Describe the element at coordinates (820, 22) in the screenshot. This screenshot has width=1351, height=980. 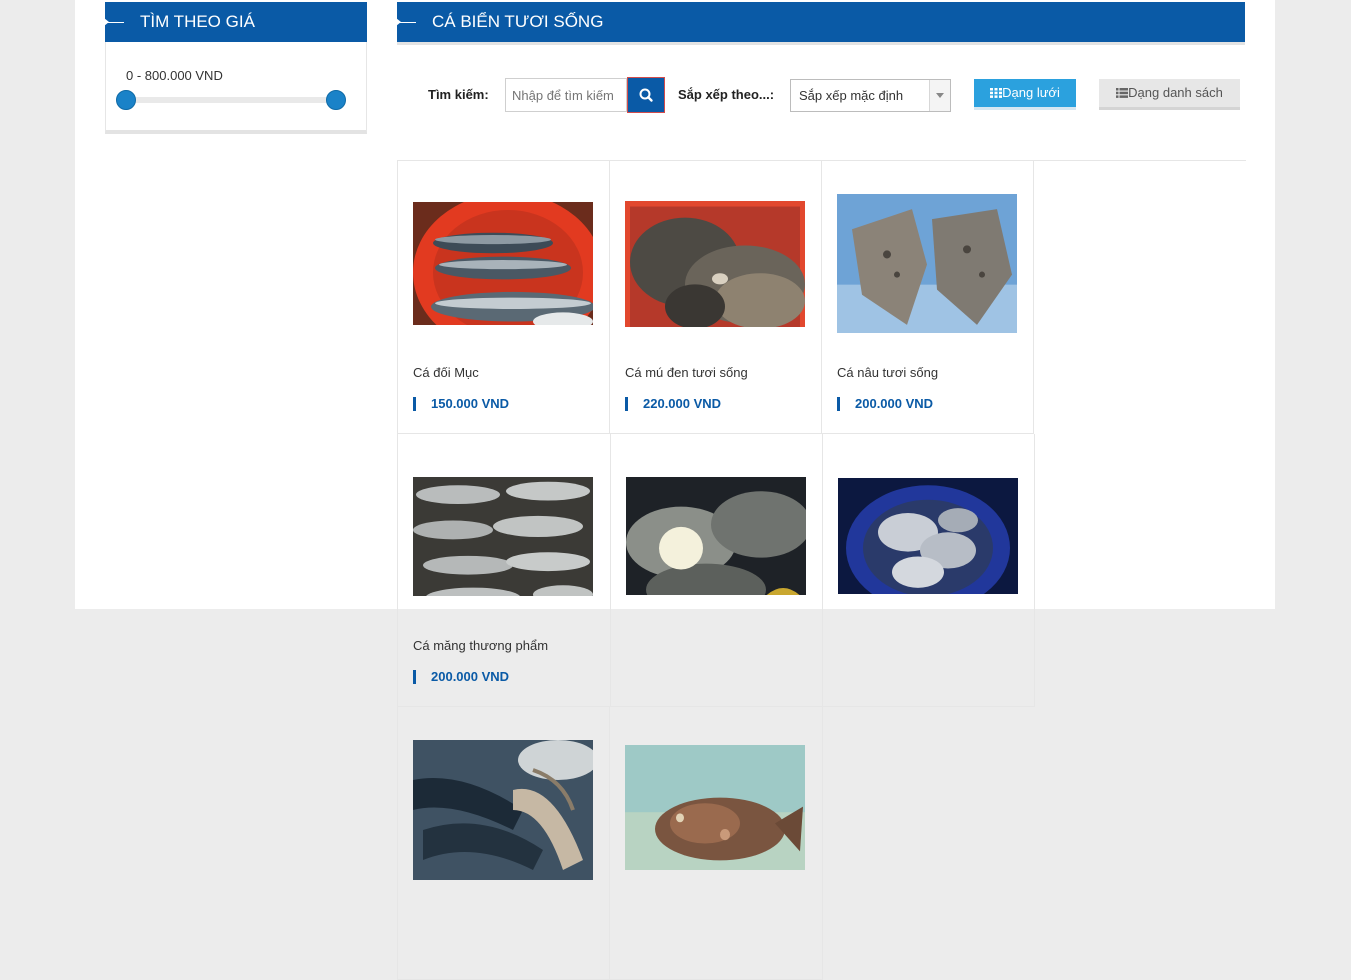
I see `category-header: CÁ BIỂN TƯƠI SỐNG` at that location.